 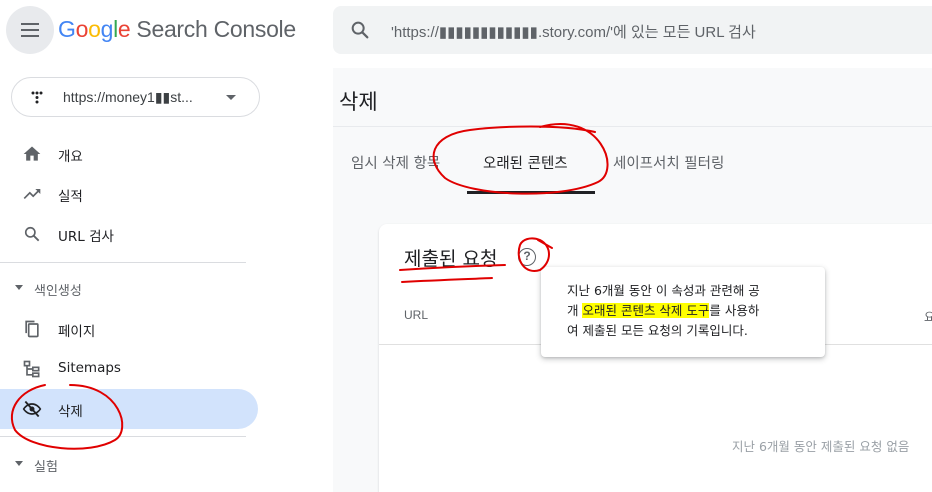 What do you see at coordinates (575, 310) in the screenshot?
I see `tooltip-text: 개` at bounding box center [575, 310].